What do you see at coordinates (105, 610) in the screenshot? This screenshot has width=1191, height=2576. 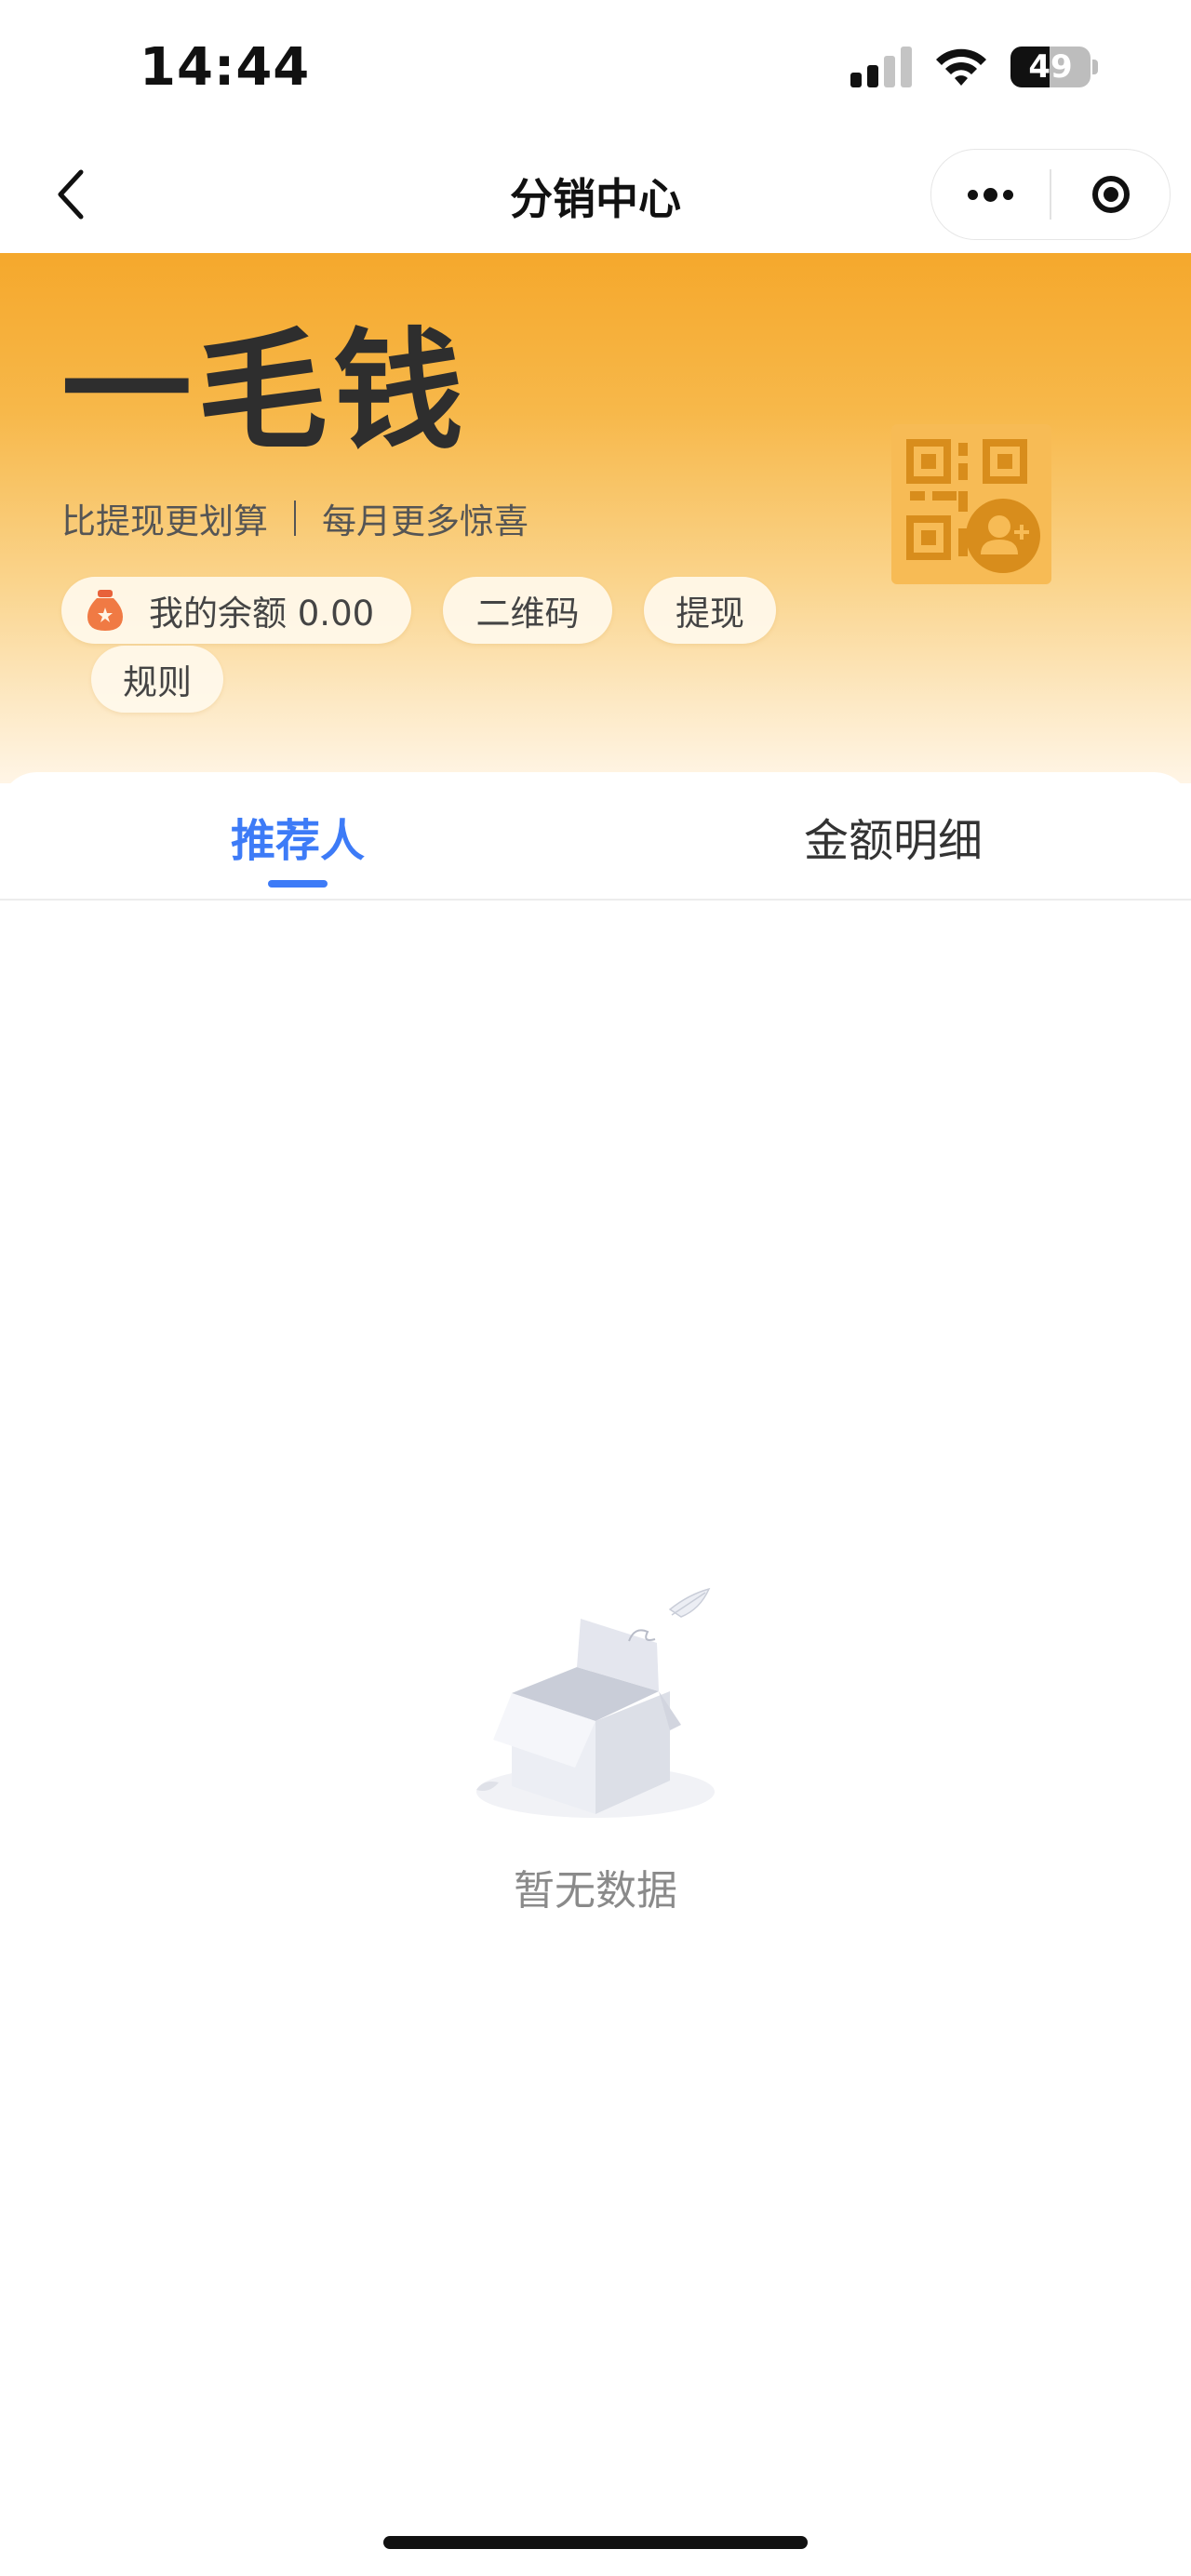 I see `money-bag-icon` at bounding box center [105, 610].